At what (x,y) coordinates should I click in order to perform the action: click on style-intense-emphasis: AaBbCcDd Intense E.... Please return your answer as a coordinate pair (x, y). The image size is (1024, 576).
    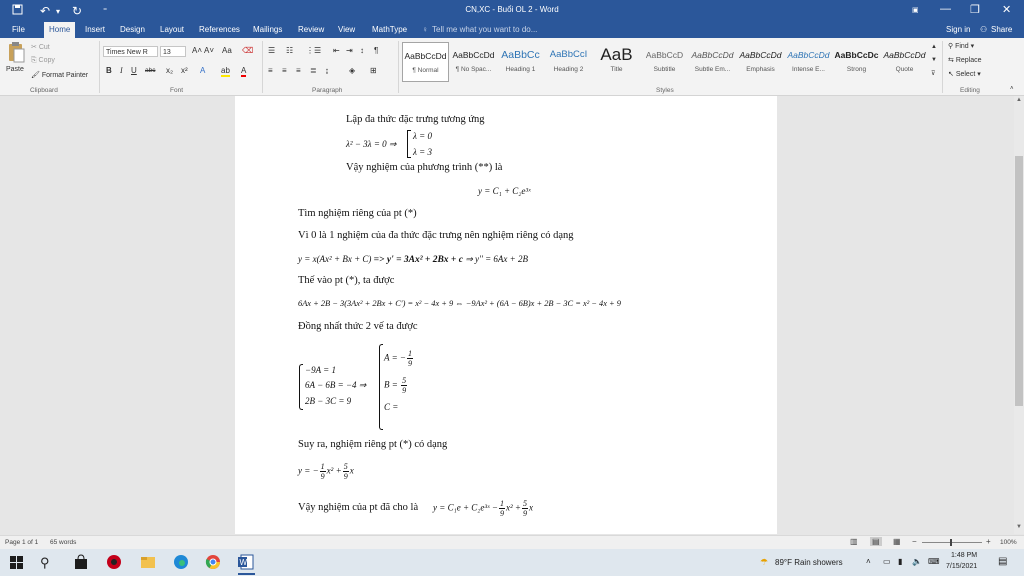
    Looking at the image, I should click on (808, 62).